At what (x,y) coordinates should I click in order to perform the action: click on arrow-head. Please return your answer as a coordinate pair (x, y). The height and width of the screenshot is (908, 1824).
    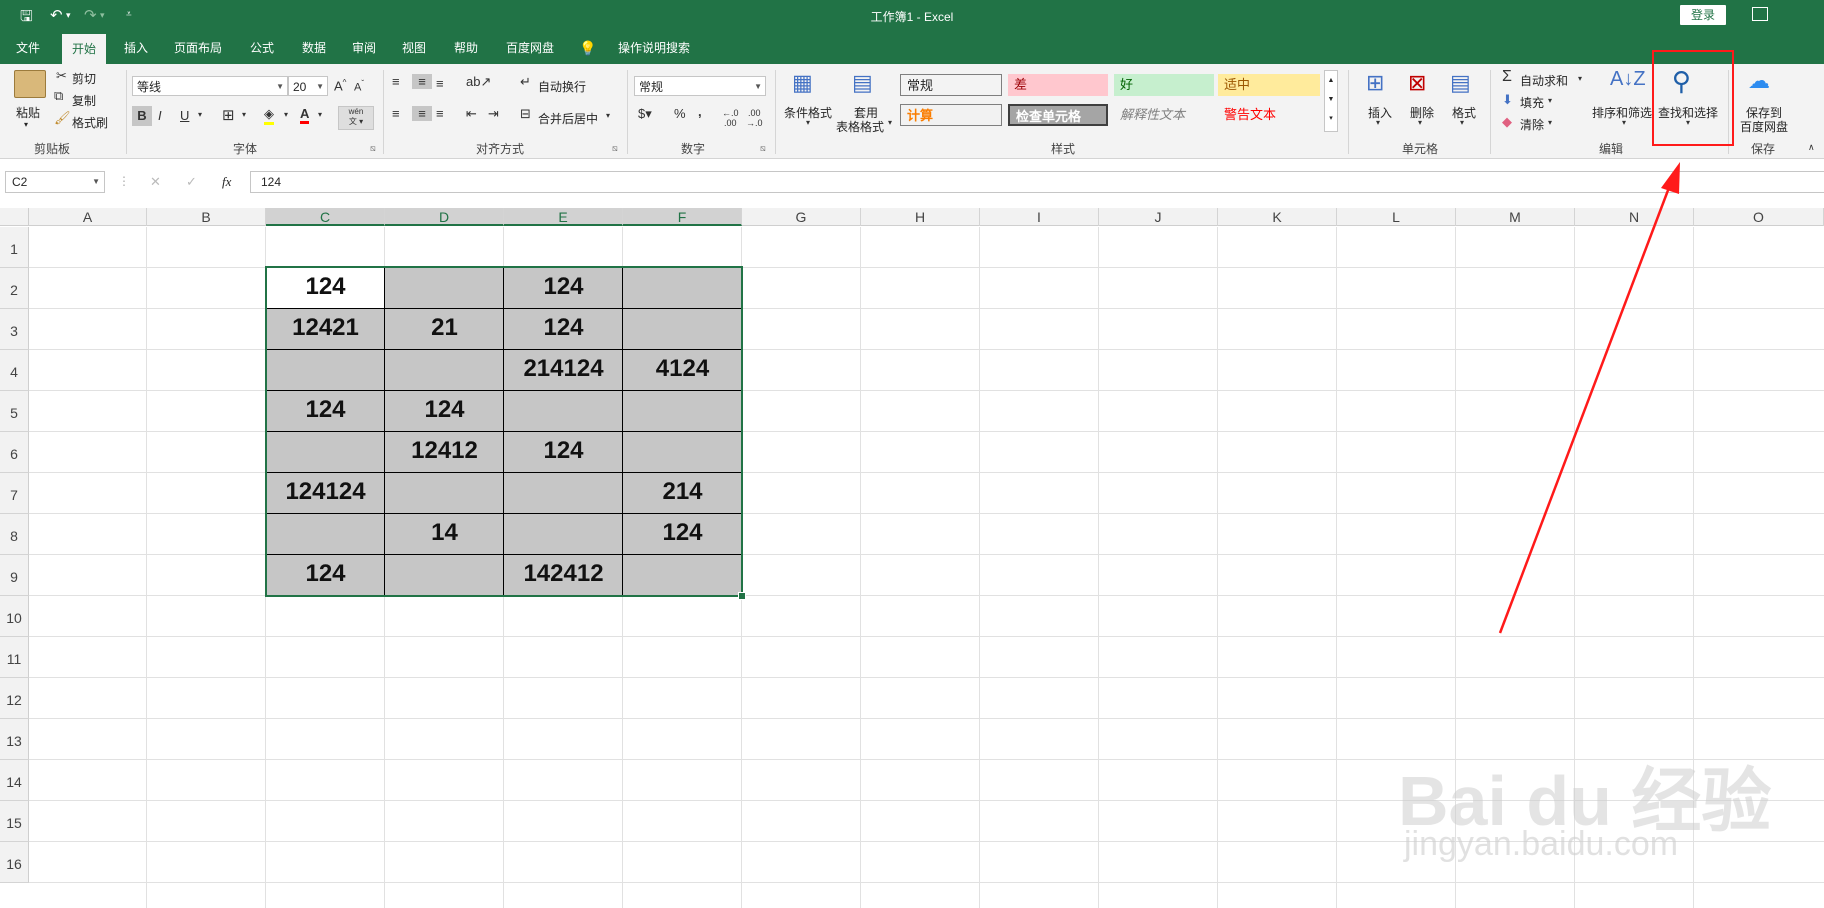
    Looking at the image, I should click on (1670, 178).